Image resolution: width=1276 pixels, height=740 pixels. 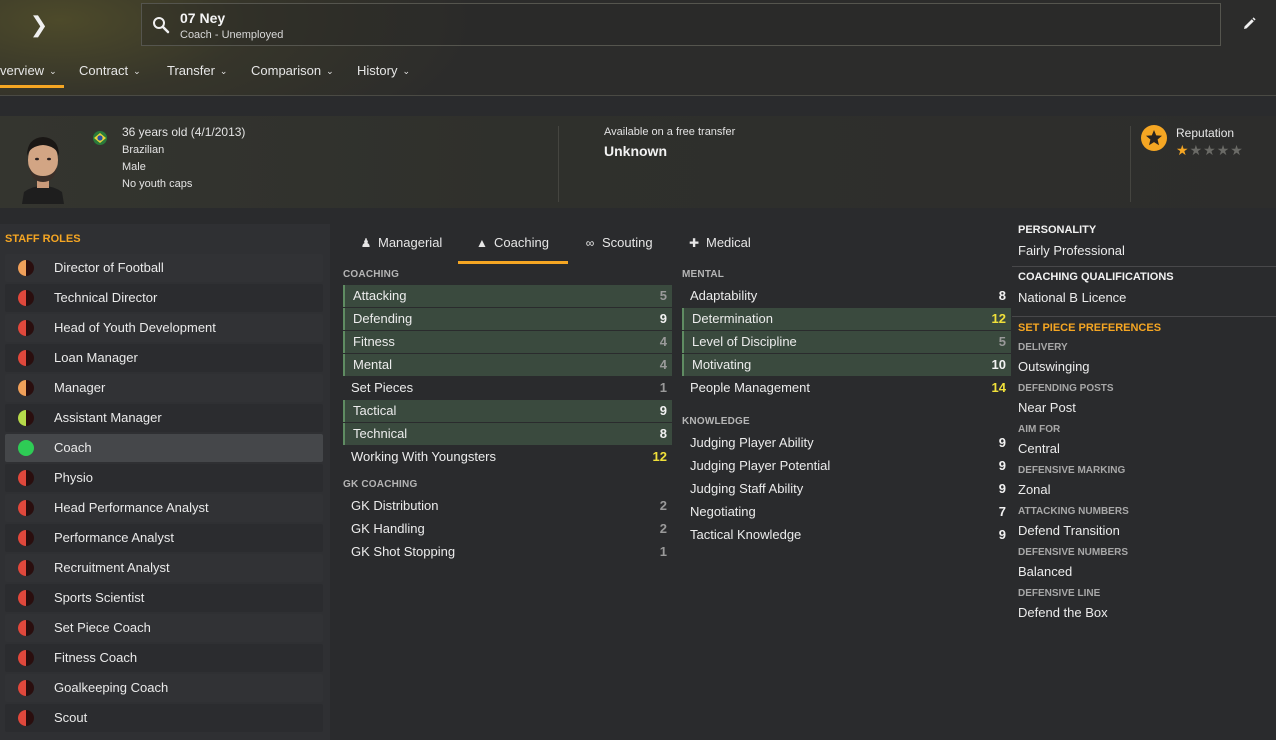 I want to click on preference-label: DEFENDING POSTS, so click(x=1066, y=388).